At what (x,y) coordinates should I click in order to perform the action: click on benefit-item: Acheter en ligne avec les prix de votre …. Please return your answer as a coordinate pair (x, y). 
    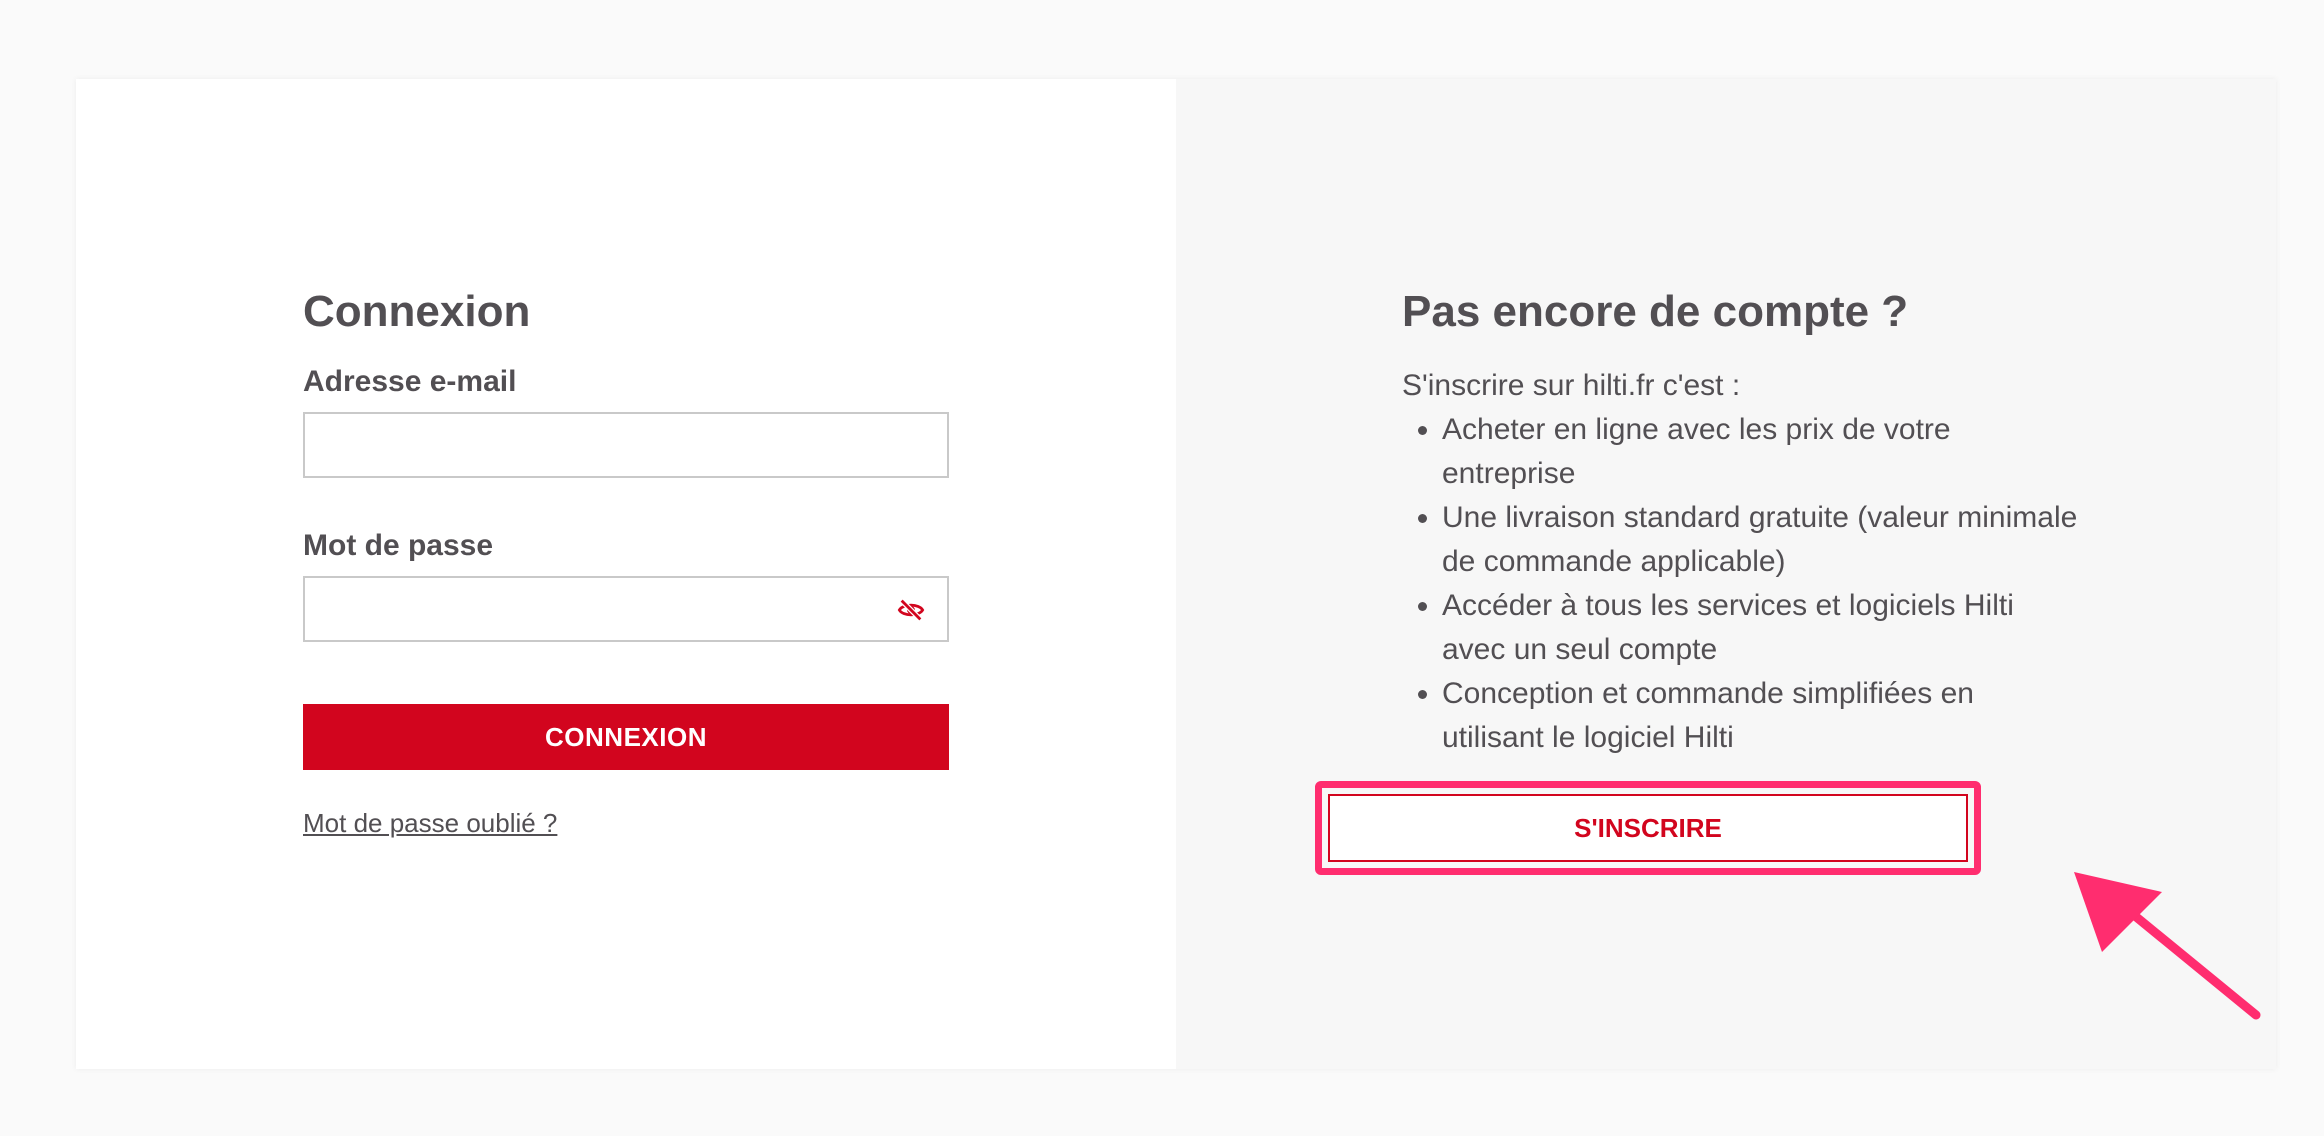
    Looking at the image, I should click on (1762, 452).